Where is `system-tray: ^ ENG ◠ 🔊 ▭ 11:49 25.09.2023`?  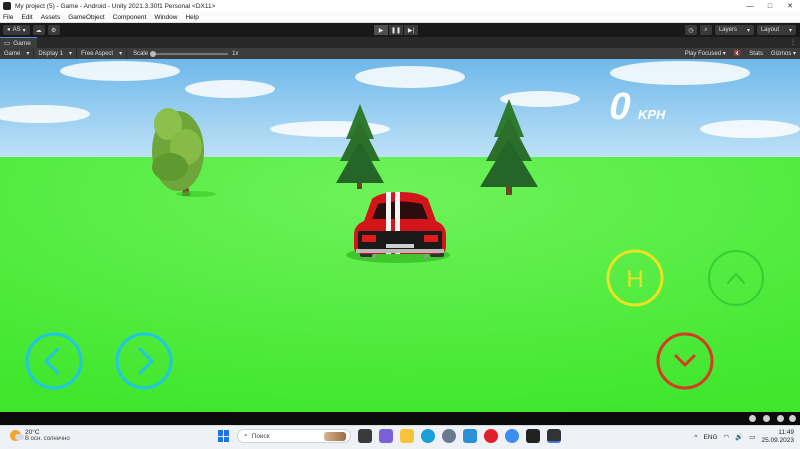 system-tray: ^ ENG ◠ 🔊 ▭ 11:49 25.09.2023 is located at coordinates (744, 437).